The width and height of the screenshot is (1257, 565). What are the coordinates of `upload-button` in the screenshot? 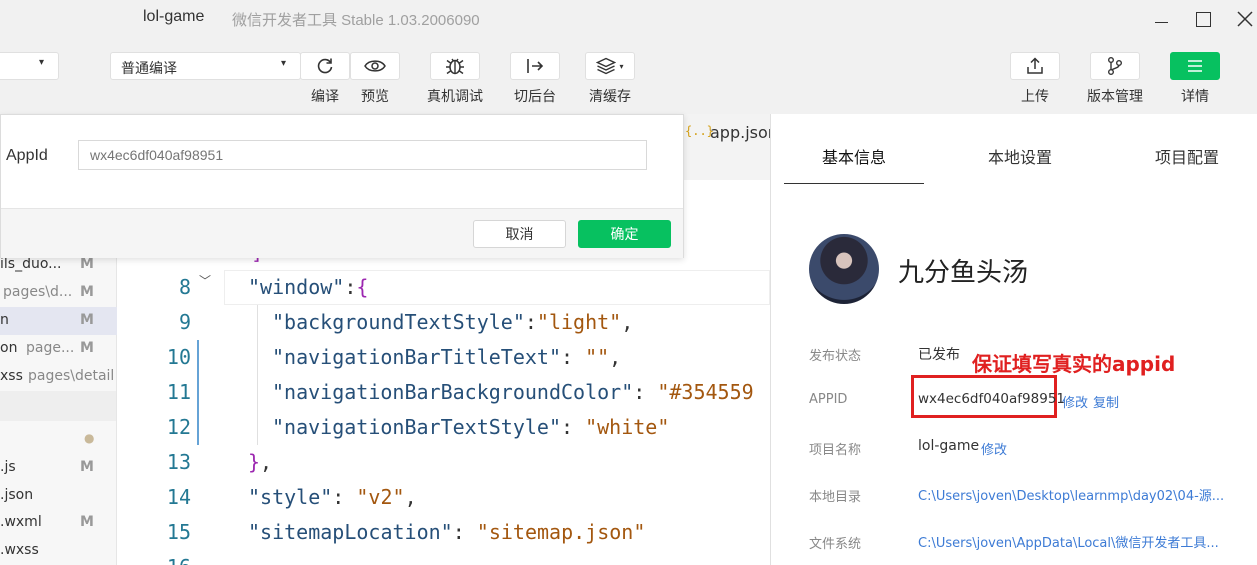 It's located at (1035, 66).